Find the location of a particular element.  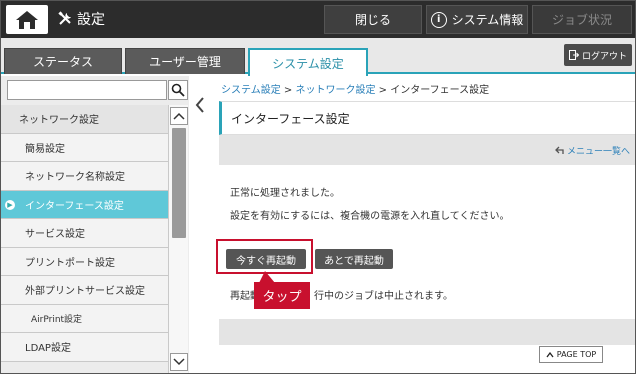

chevron-down-icon is located at coordinates (179, 362).